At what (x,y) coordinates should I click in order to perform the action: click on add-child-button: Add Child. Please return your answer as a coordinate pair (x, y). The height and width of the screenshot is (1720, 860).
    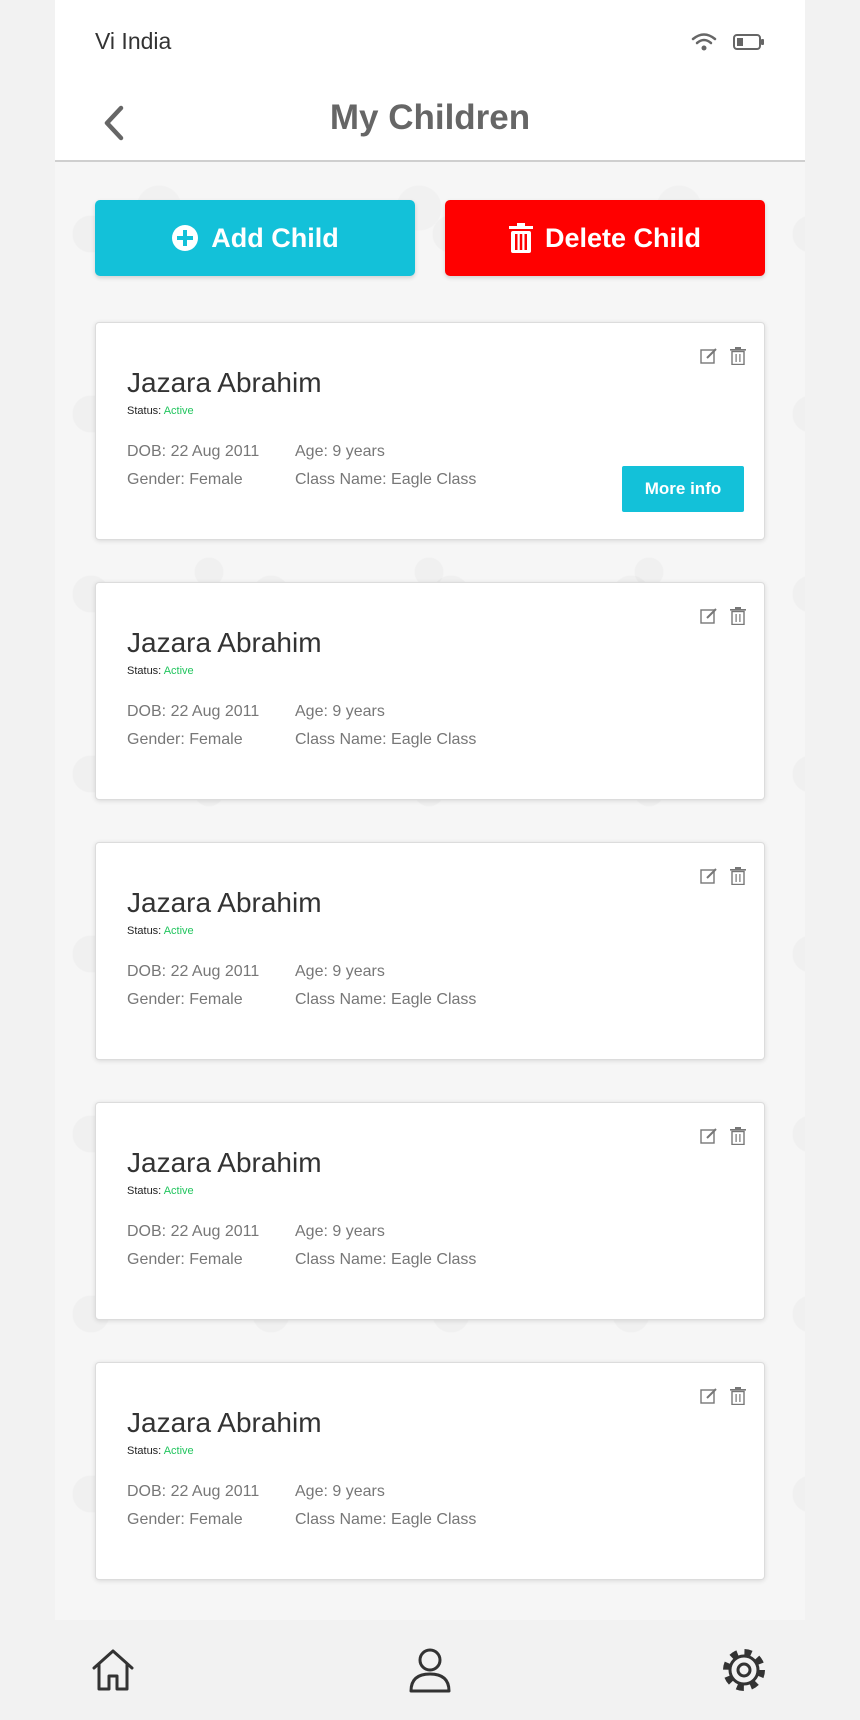
    Looking at the image, I should click on (255, 238).